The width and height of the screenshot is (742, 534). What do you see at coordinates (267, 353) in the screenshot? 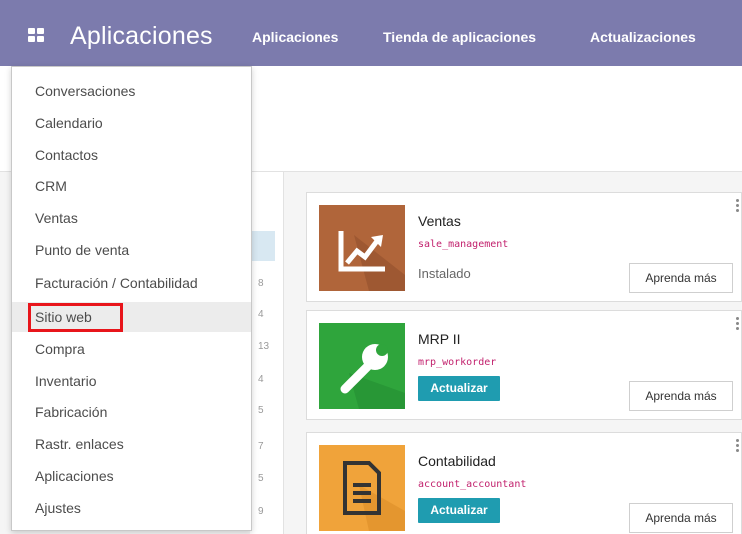
I see `category-sidebar` at bounding box center [267, 353].